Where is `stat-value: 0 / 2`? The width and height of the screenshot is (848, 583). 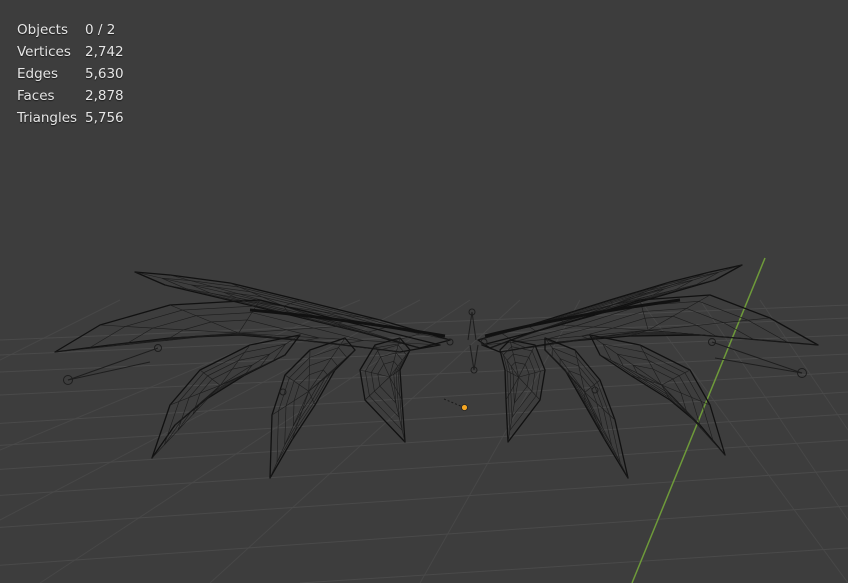
stat-value: 0 / 2 is located at coordinates (100, 30).